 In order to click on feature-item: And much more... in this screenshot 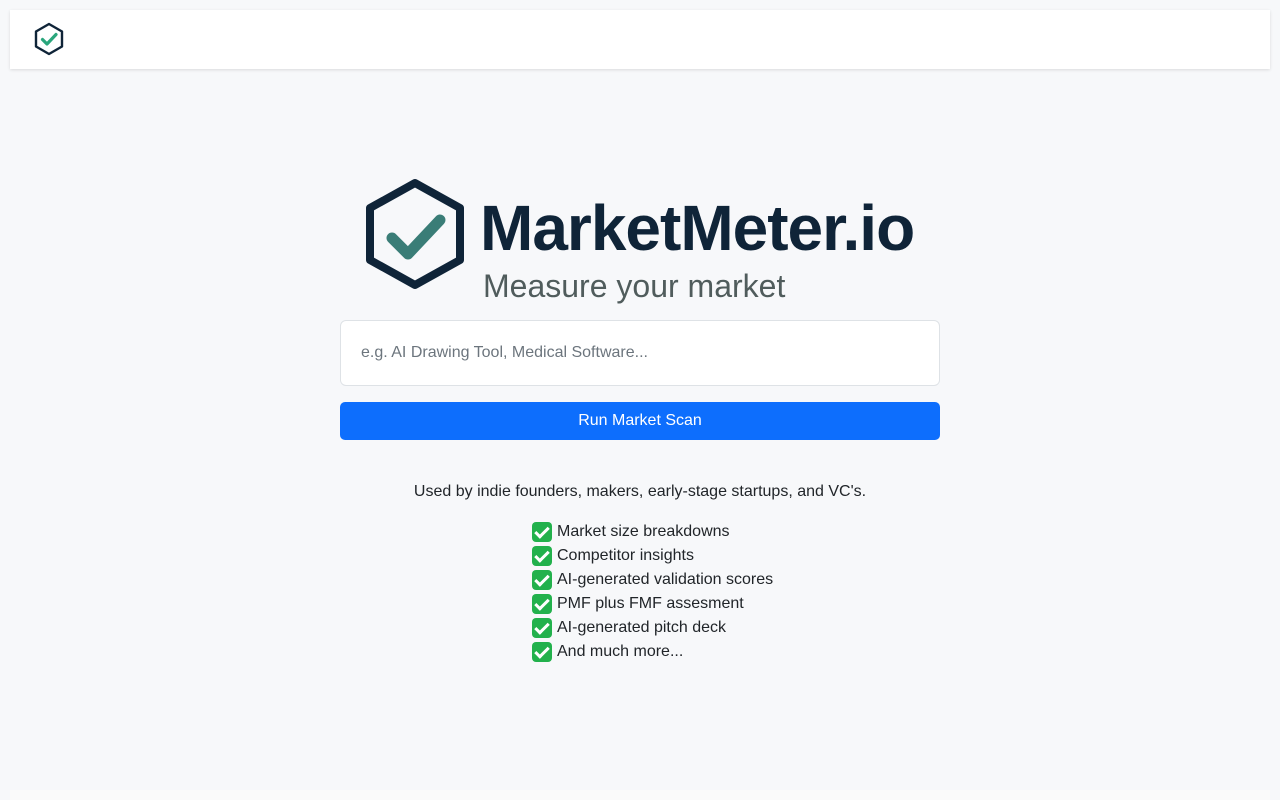, I will do `click(652, 652)`.